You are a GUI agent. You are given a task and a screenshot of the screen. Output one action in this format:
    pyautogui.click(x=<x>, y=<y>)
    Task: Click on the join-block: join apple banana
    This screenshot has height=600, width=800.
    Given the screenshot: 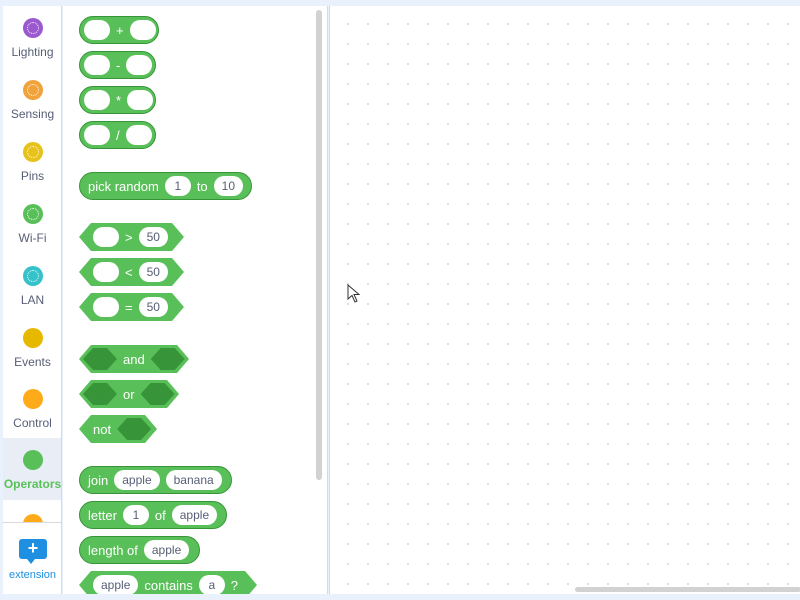 What is the action you would take?
    pyautogui.click(x=155, y=480)
    